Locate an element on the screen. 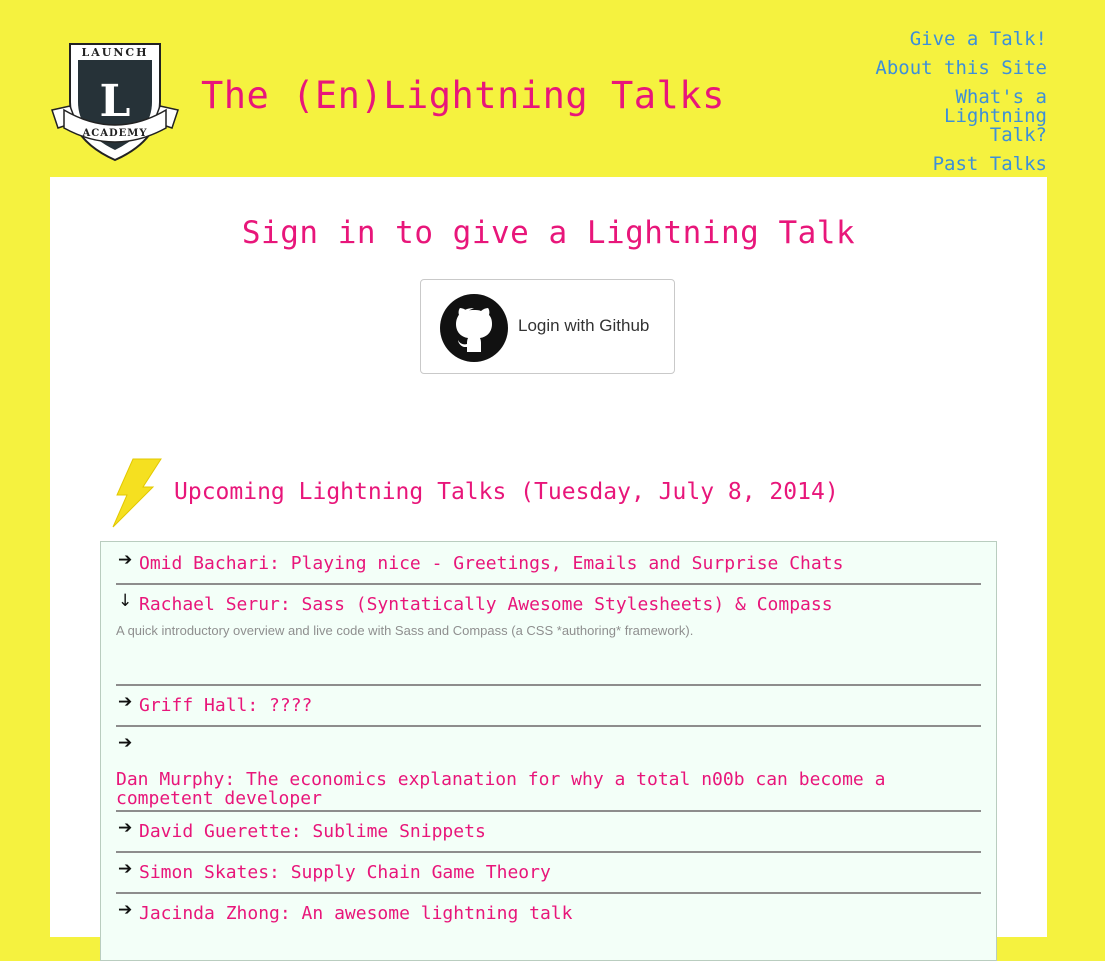 The width and height of the screenshot is (1105, 961). nav-about-site: About this Site is located at coordinates (961, 68).